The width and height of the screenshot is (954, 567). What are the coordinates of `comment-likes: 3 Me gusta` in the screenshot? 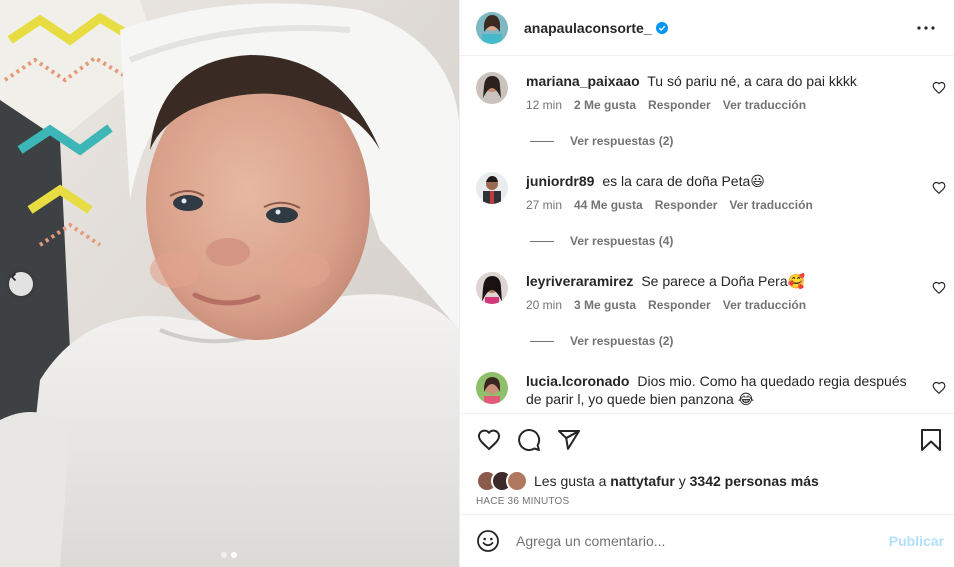 It's located at (605, 305).